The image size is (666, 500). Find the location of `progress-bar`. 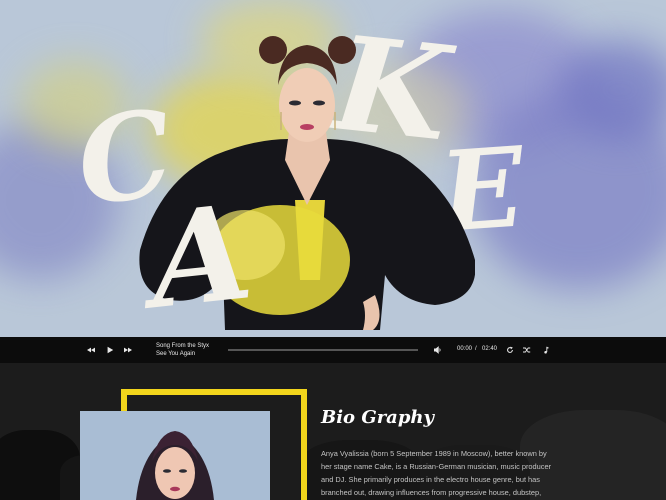

progress-bar is located at coordinates (323, 350).